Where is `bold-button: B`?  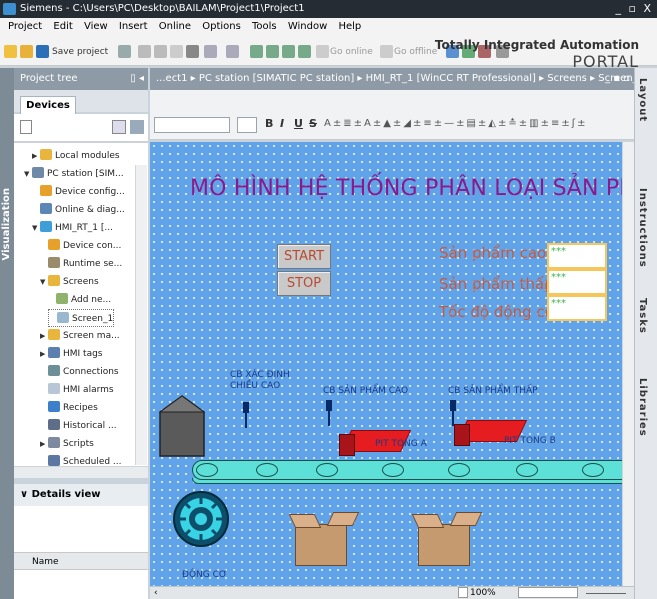 bold-button: B is located at coordinates (269, 123).